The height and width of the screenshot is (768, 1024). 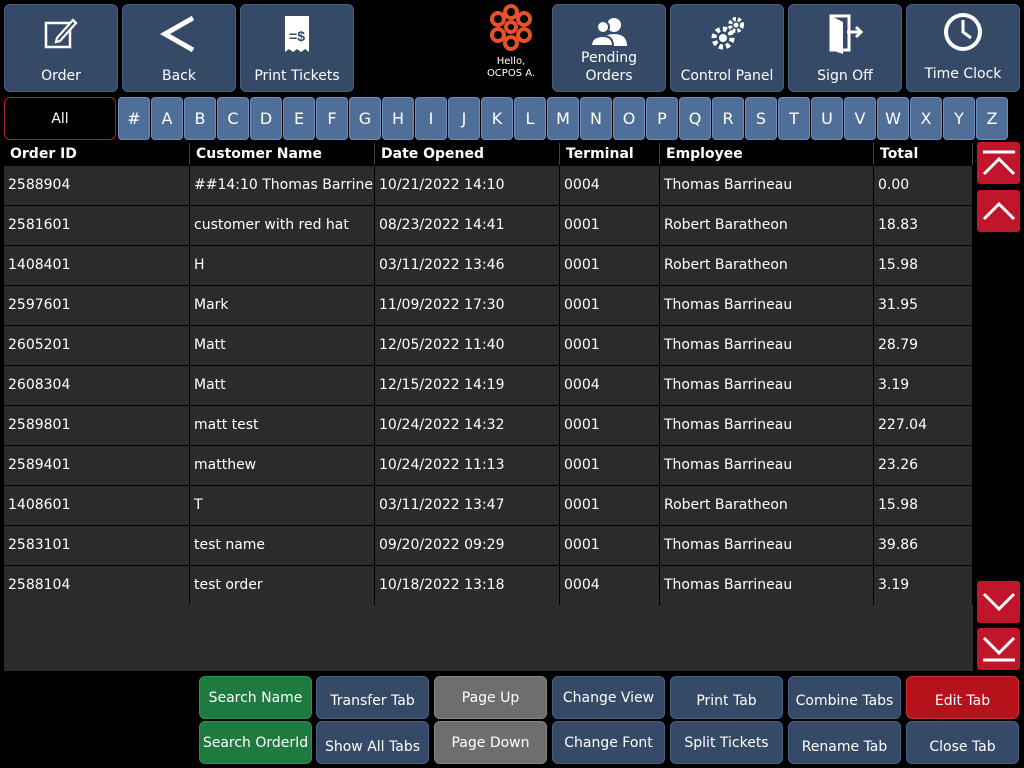 What do you see at coordinates (893, 118) in the screenshot?
I see `letter-filter-button: W` at bounding box center [893, 118].